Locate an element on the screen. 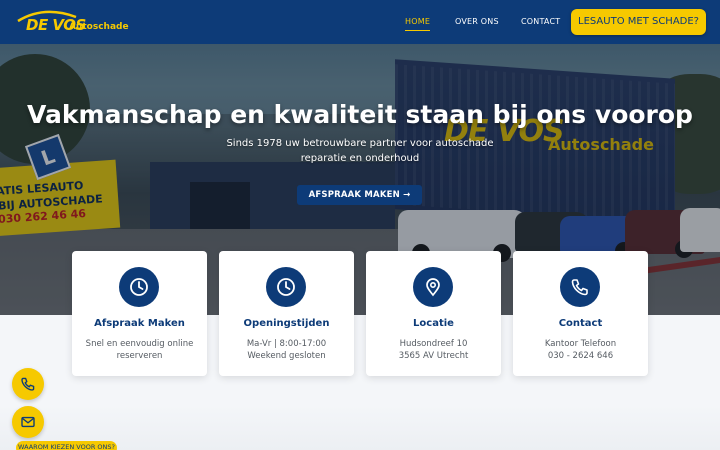  card-text: Hudsondreef 10 is located at coordinates (433, 344).